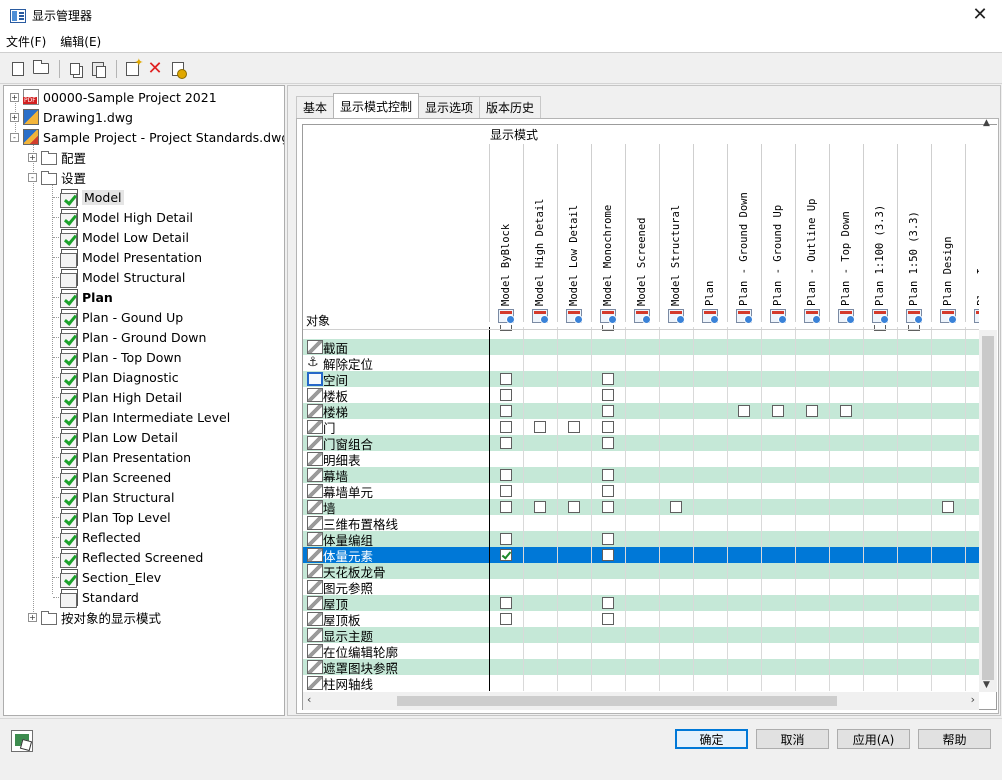 Image resolution: width=1002 pixels, height=780 pixels. What do you see at coordinates (92, 197) in the screenshot?
I see `tree-item: Model` at bounding box center [92, 197].